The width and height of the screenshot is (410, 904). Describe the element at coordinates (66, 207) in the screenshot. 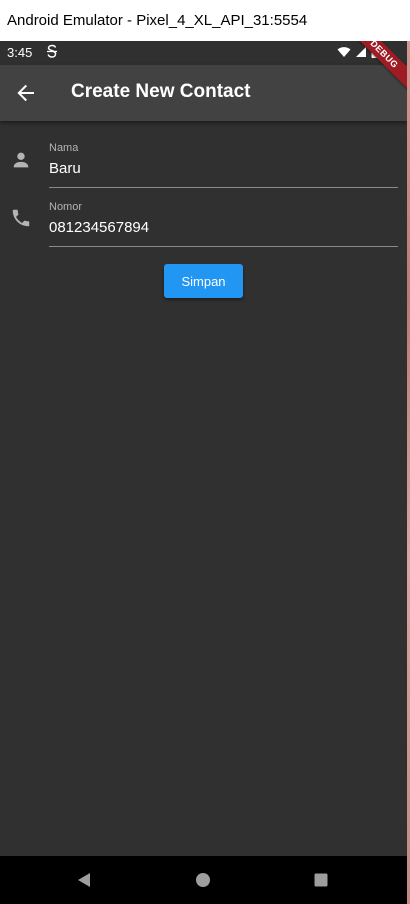

I see `phone-label: Nomor` at that location.